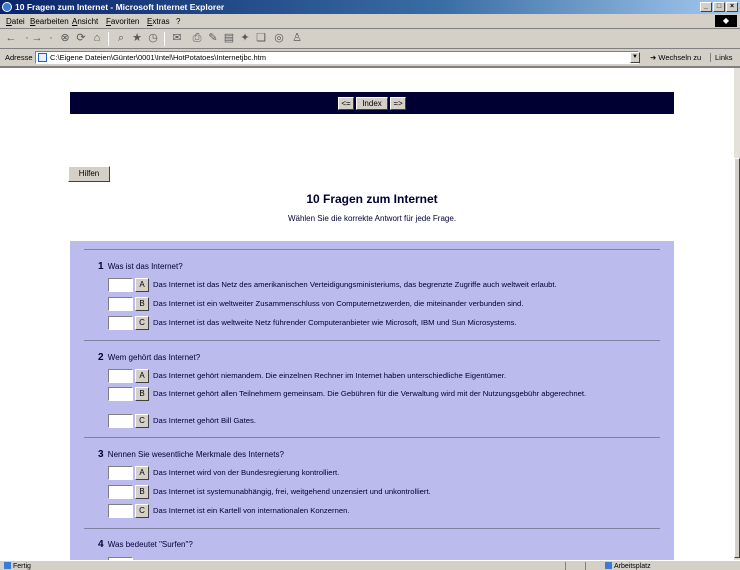 The height and width of the screenshot is (570, 740). What do you see at coordinates (137, 38) in the screenshot?
I see `favorites-icon: ★` at bounding box center [137, 38].